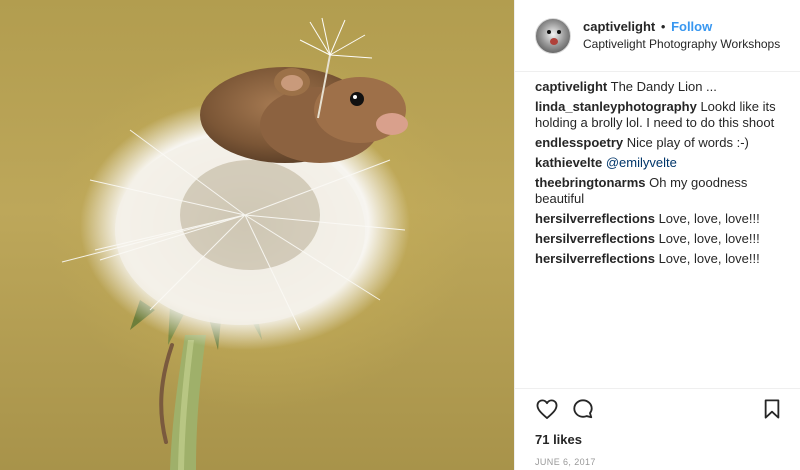  What do you see at coordinates (571, 86) in the screenshot?
I see `comment-username: captivelight` at bounding box center [571, 86].